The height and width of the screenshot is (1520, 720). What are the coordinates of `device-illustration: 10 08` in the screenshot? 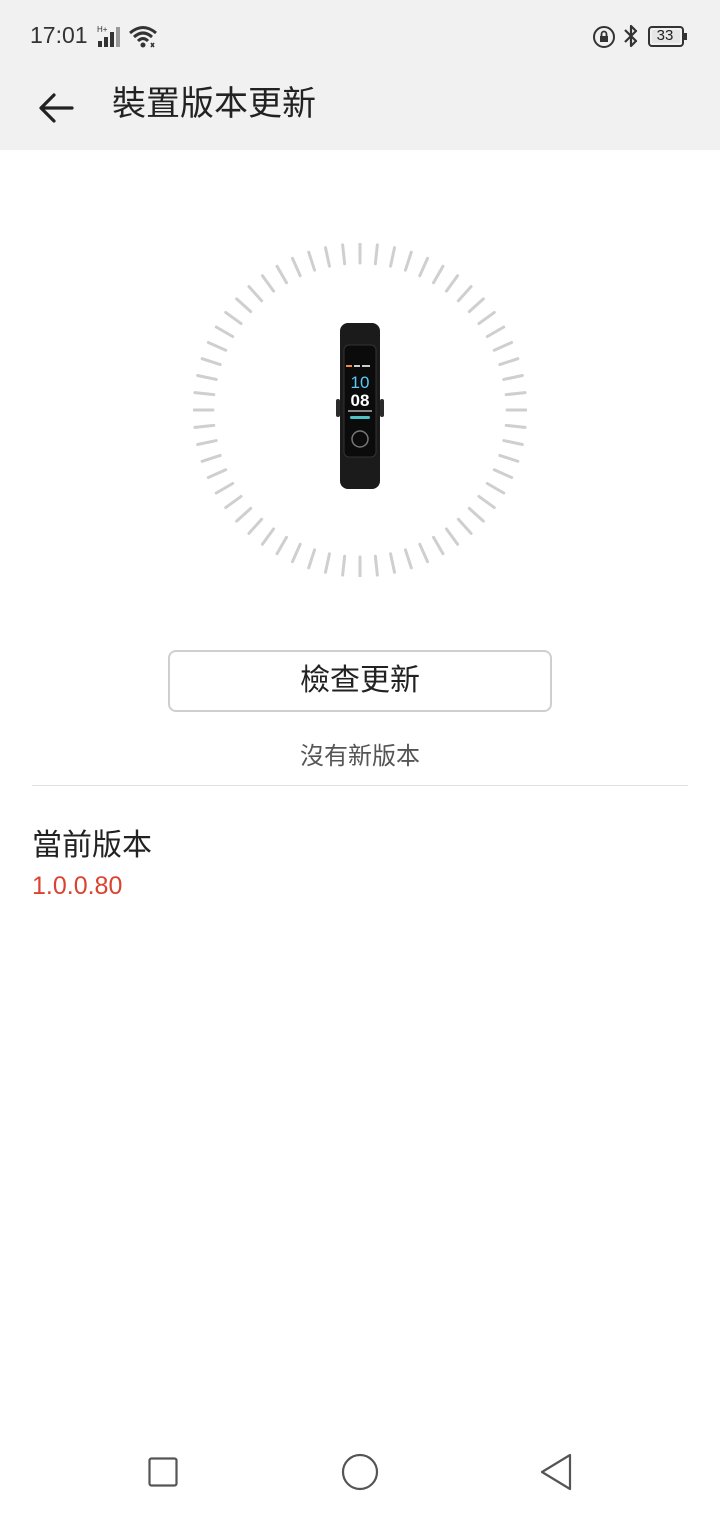 It's located at (360, 410).